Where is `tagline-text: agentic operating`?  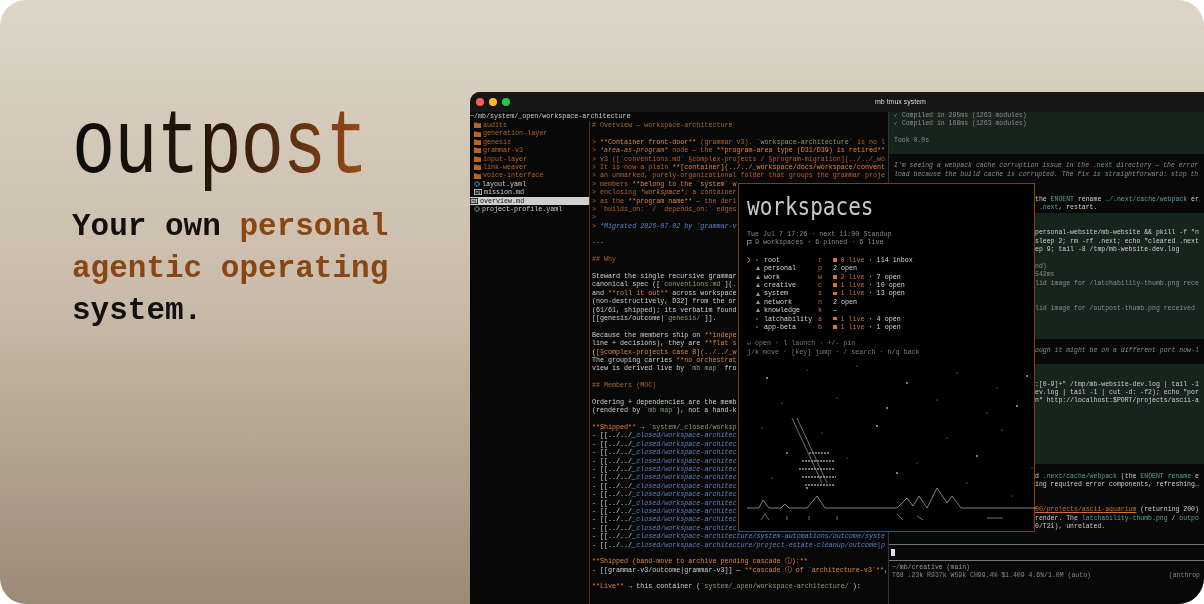 tagline-text: agentic operating is located at coordinates (230, 269).